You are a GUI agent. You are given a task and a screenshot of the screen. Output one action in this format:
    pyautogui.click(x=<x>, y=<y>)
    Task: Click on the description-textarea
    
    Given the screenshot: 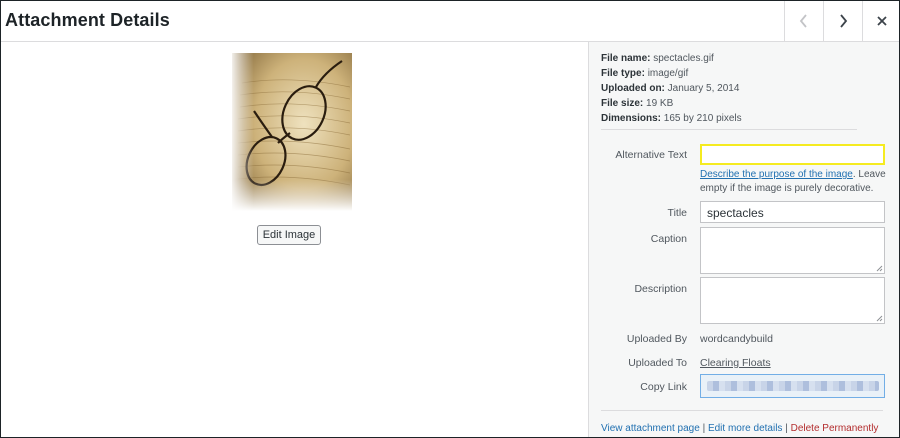 What is the action you would take?
    pyautogui.click(x=792, y=300)
    